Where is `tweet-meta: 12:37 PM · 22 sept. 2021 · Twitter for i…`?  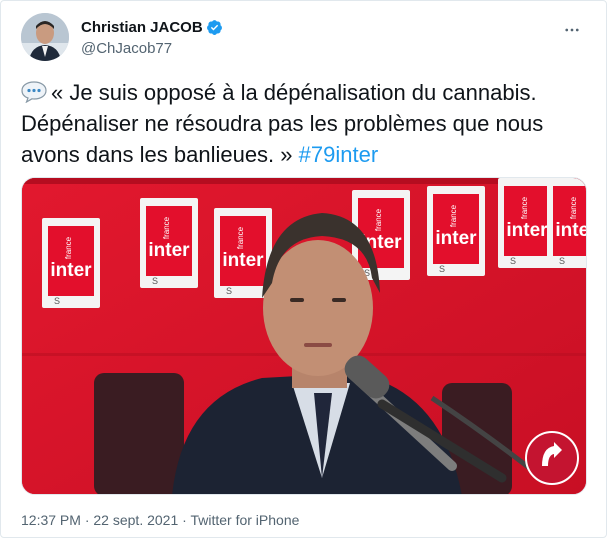
tweet-meta: 12:37 PM · 22 sept. 2021 · Twitter for i… is located at coordinates (160, 520).